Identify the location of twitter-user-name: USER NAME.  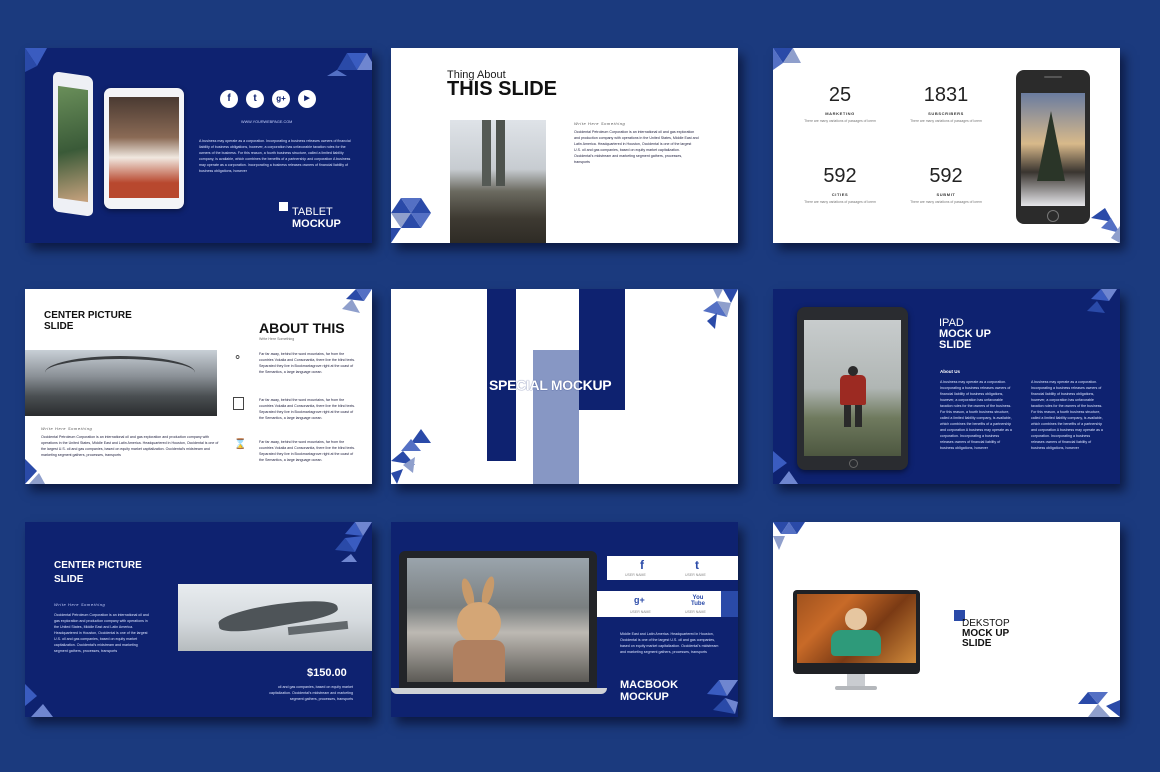
(695, 575).